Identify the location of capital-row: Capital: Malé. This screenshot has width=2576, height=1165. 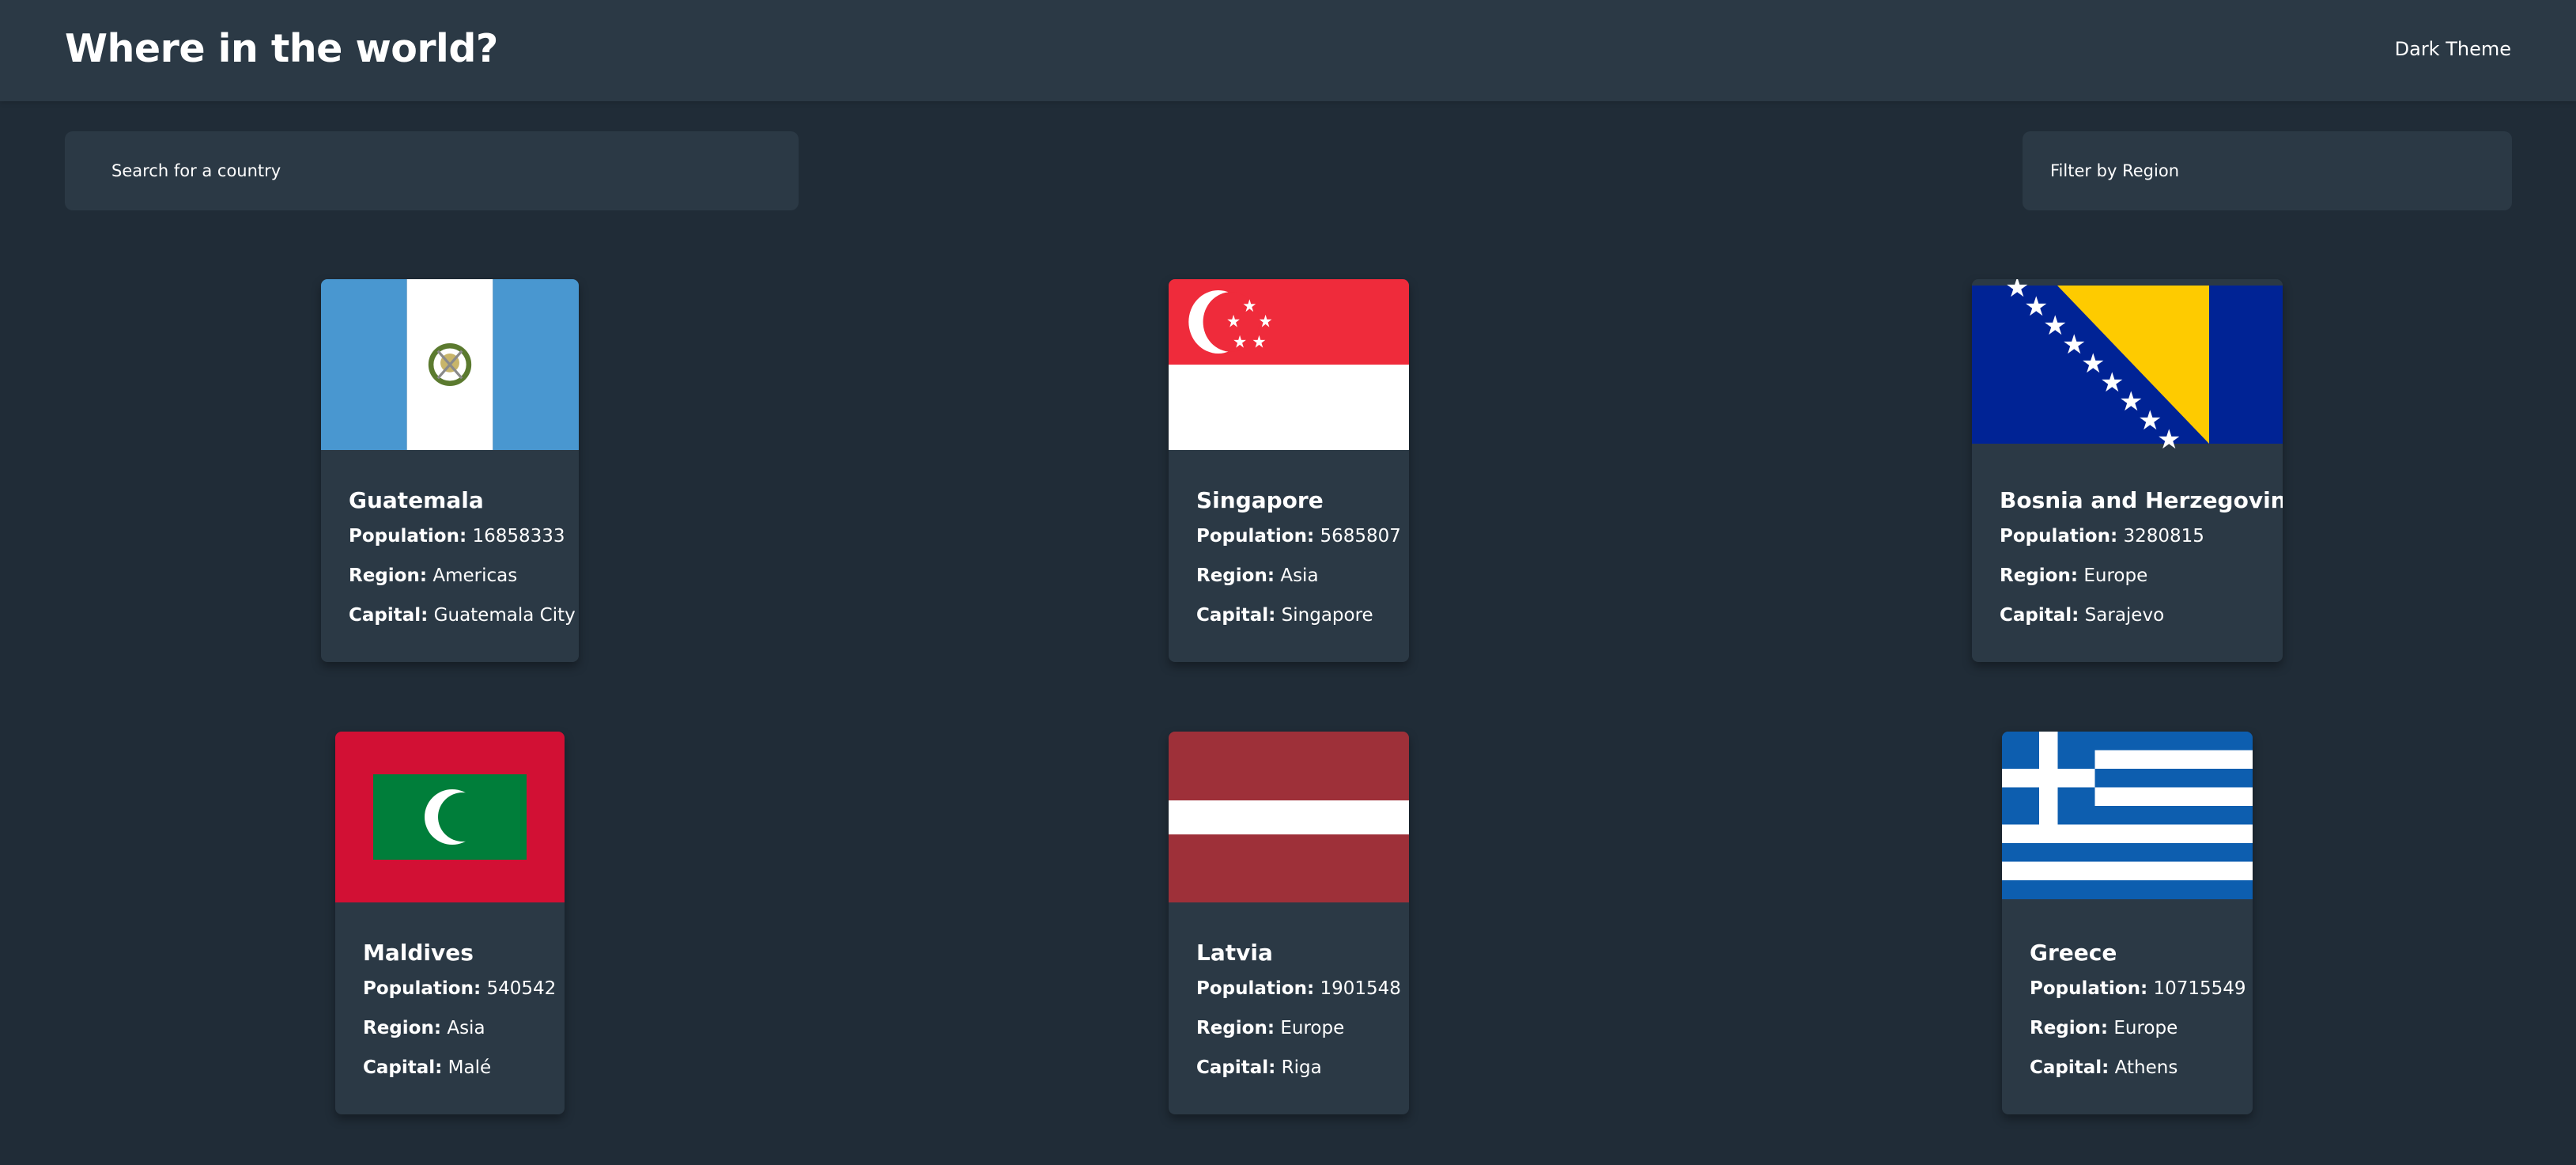
(427, 1067).